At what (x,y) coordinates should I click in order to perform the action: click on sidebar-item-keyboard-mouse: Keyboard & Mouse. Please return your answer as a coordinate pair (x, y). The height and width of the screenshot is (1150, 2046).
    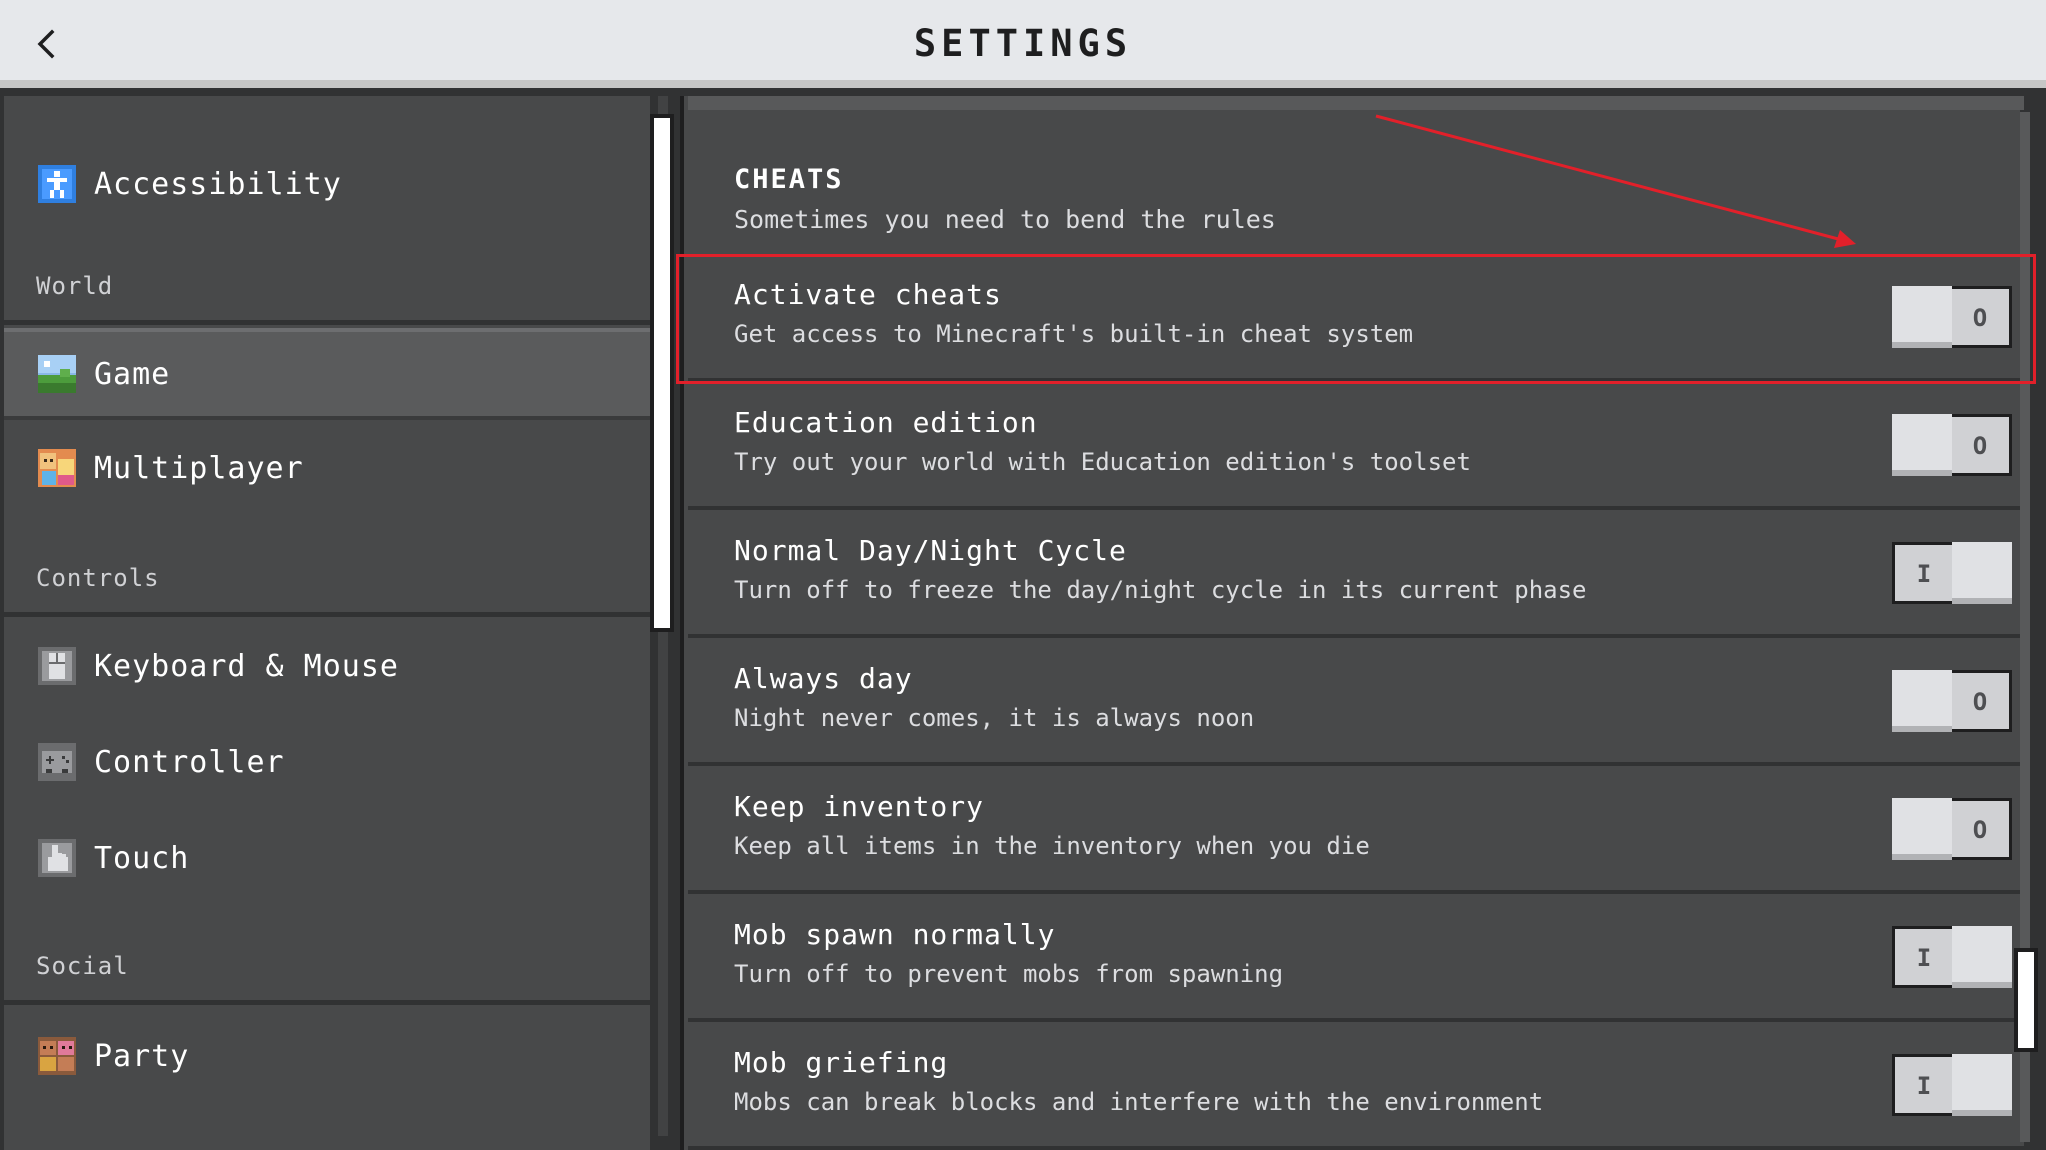
    Looking at the image, I should click on (327, 666).